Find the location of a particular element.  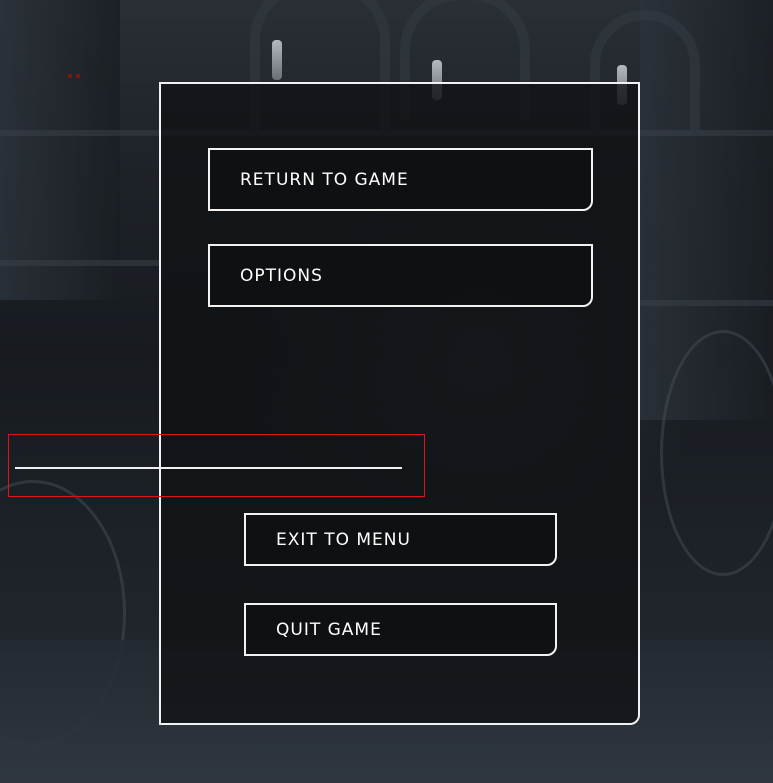

exit-to-menu-button: EXIT TO MENU is located at coordinates (400, 539).